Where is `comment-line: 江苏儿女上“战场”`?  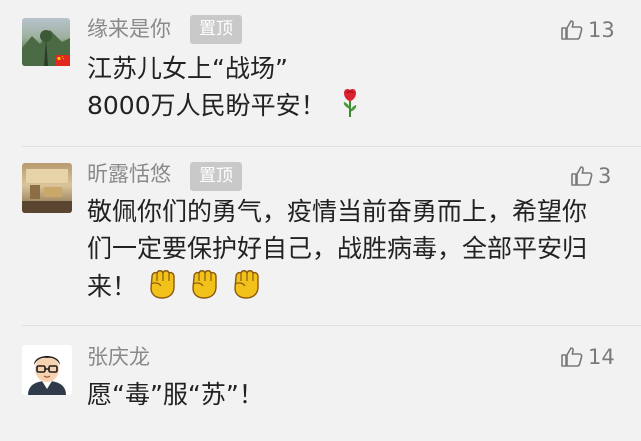
comment-line: 江苏儿女上“战场” is located at coordinates (187, 68).